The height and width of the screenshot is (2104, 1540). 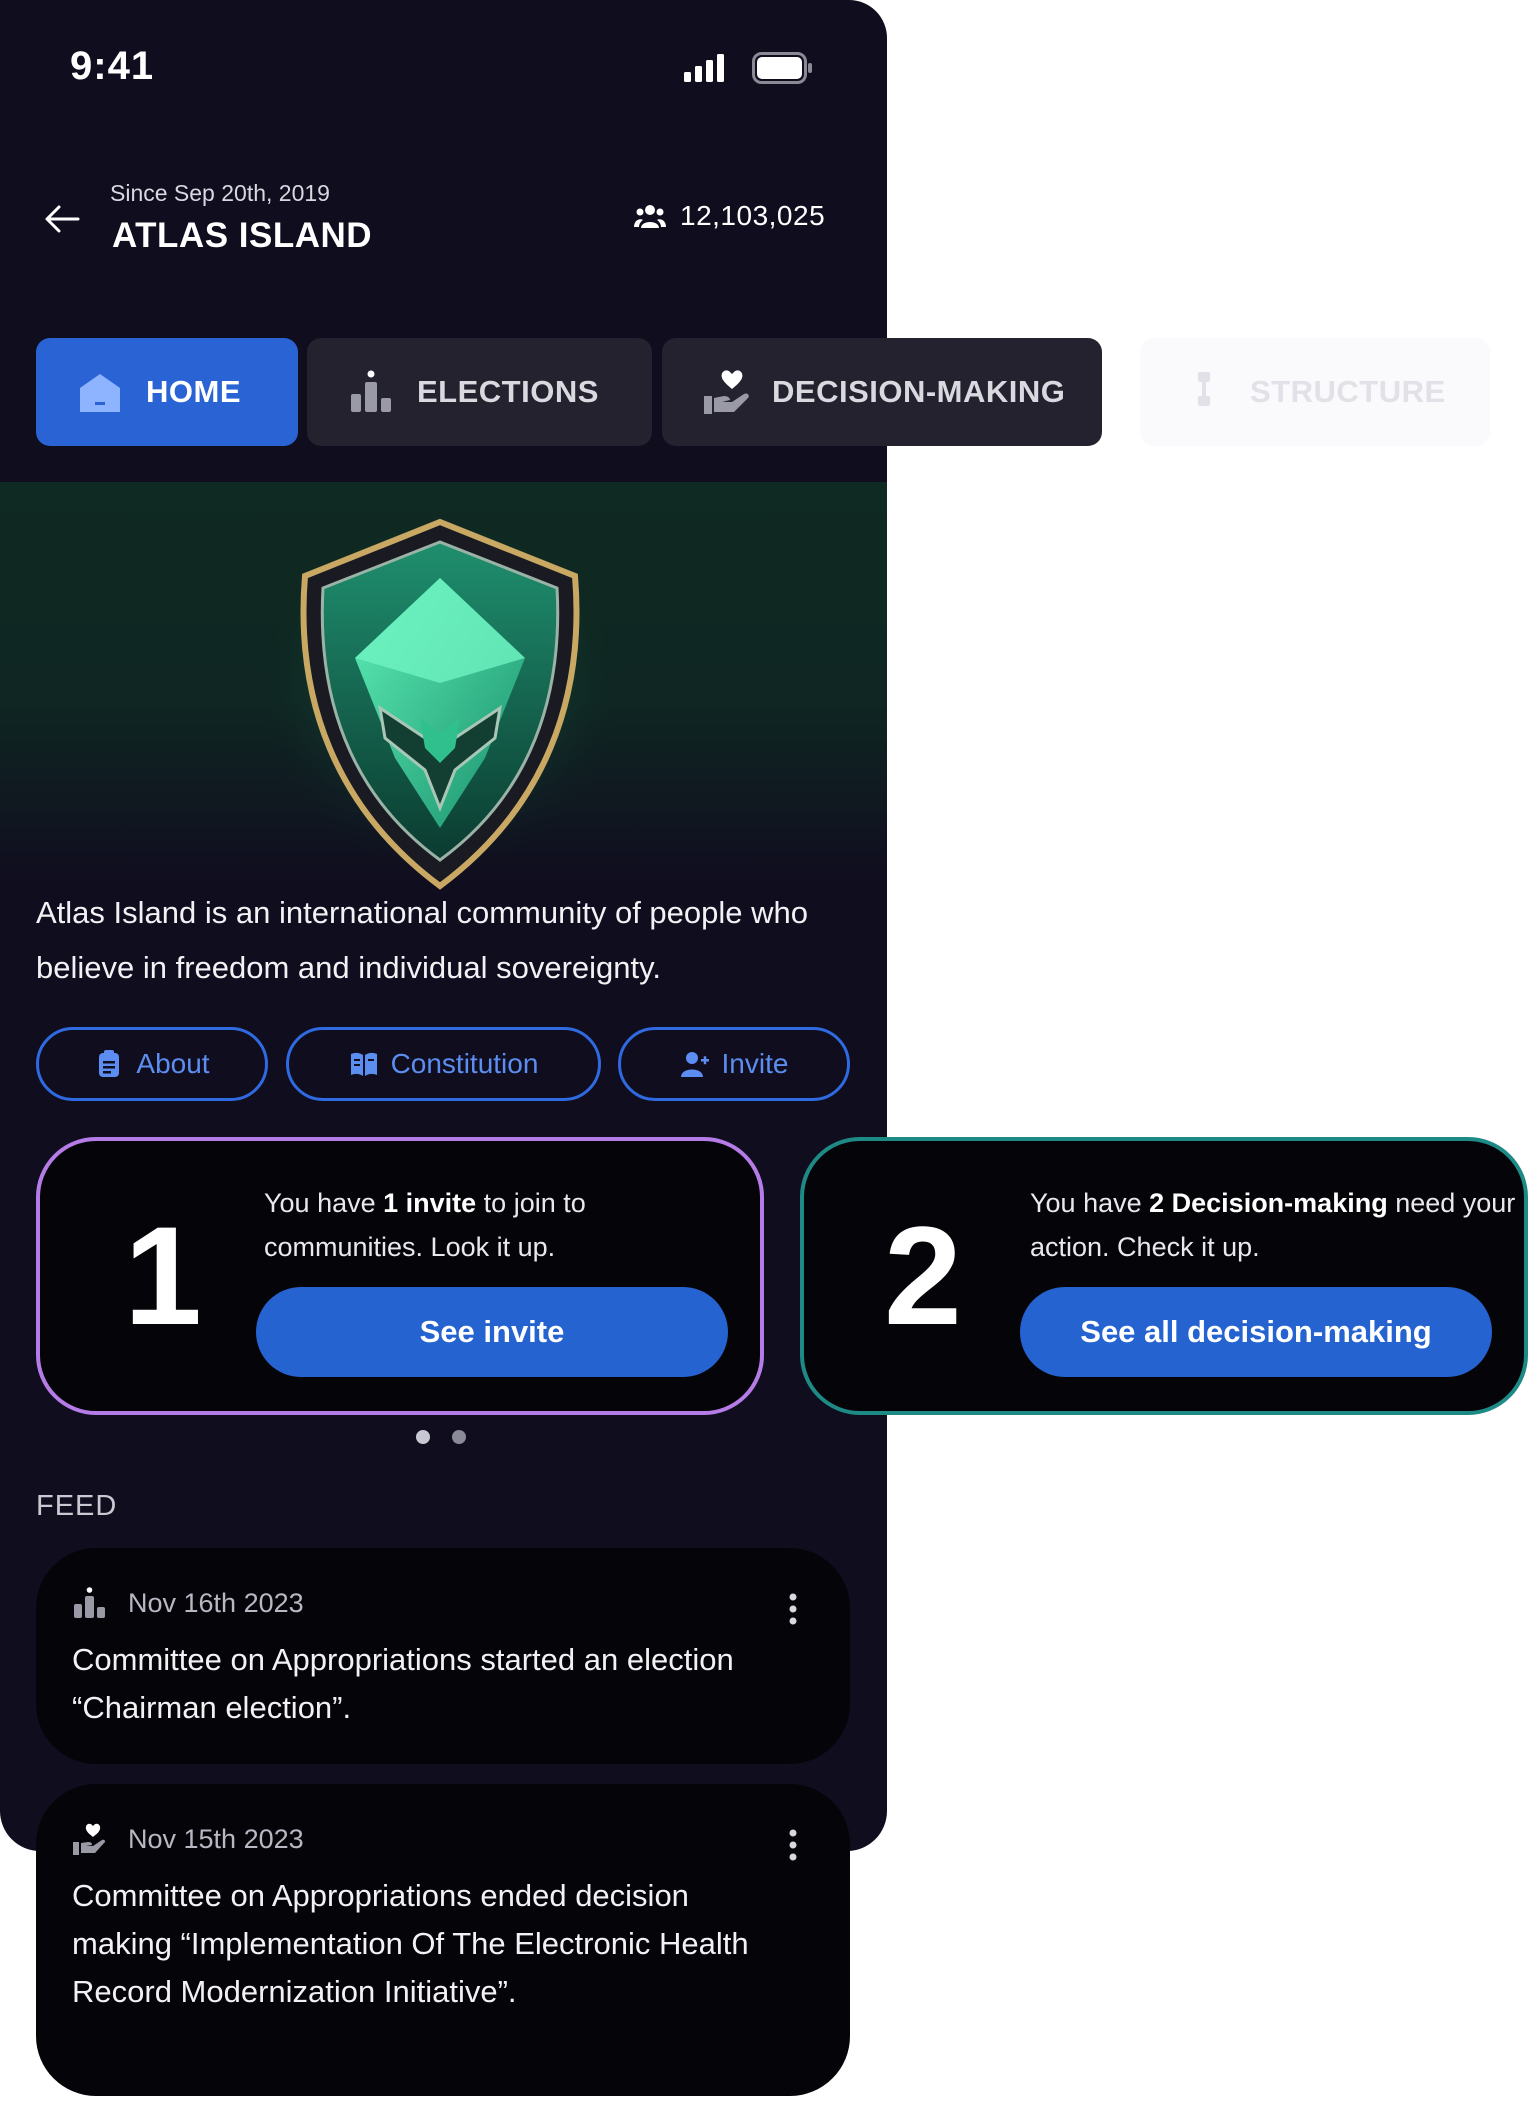 What do you see at coordinates (216, 1602) in the screenshot?
I see `feed-date: Nov 16th 2023` at bounding box center [216, 1602].